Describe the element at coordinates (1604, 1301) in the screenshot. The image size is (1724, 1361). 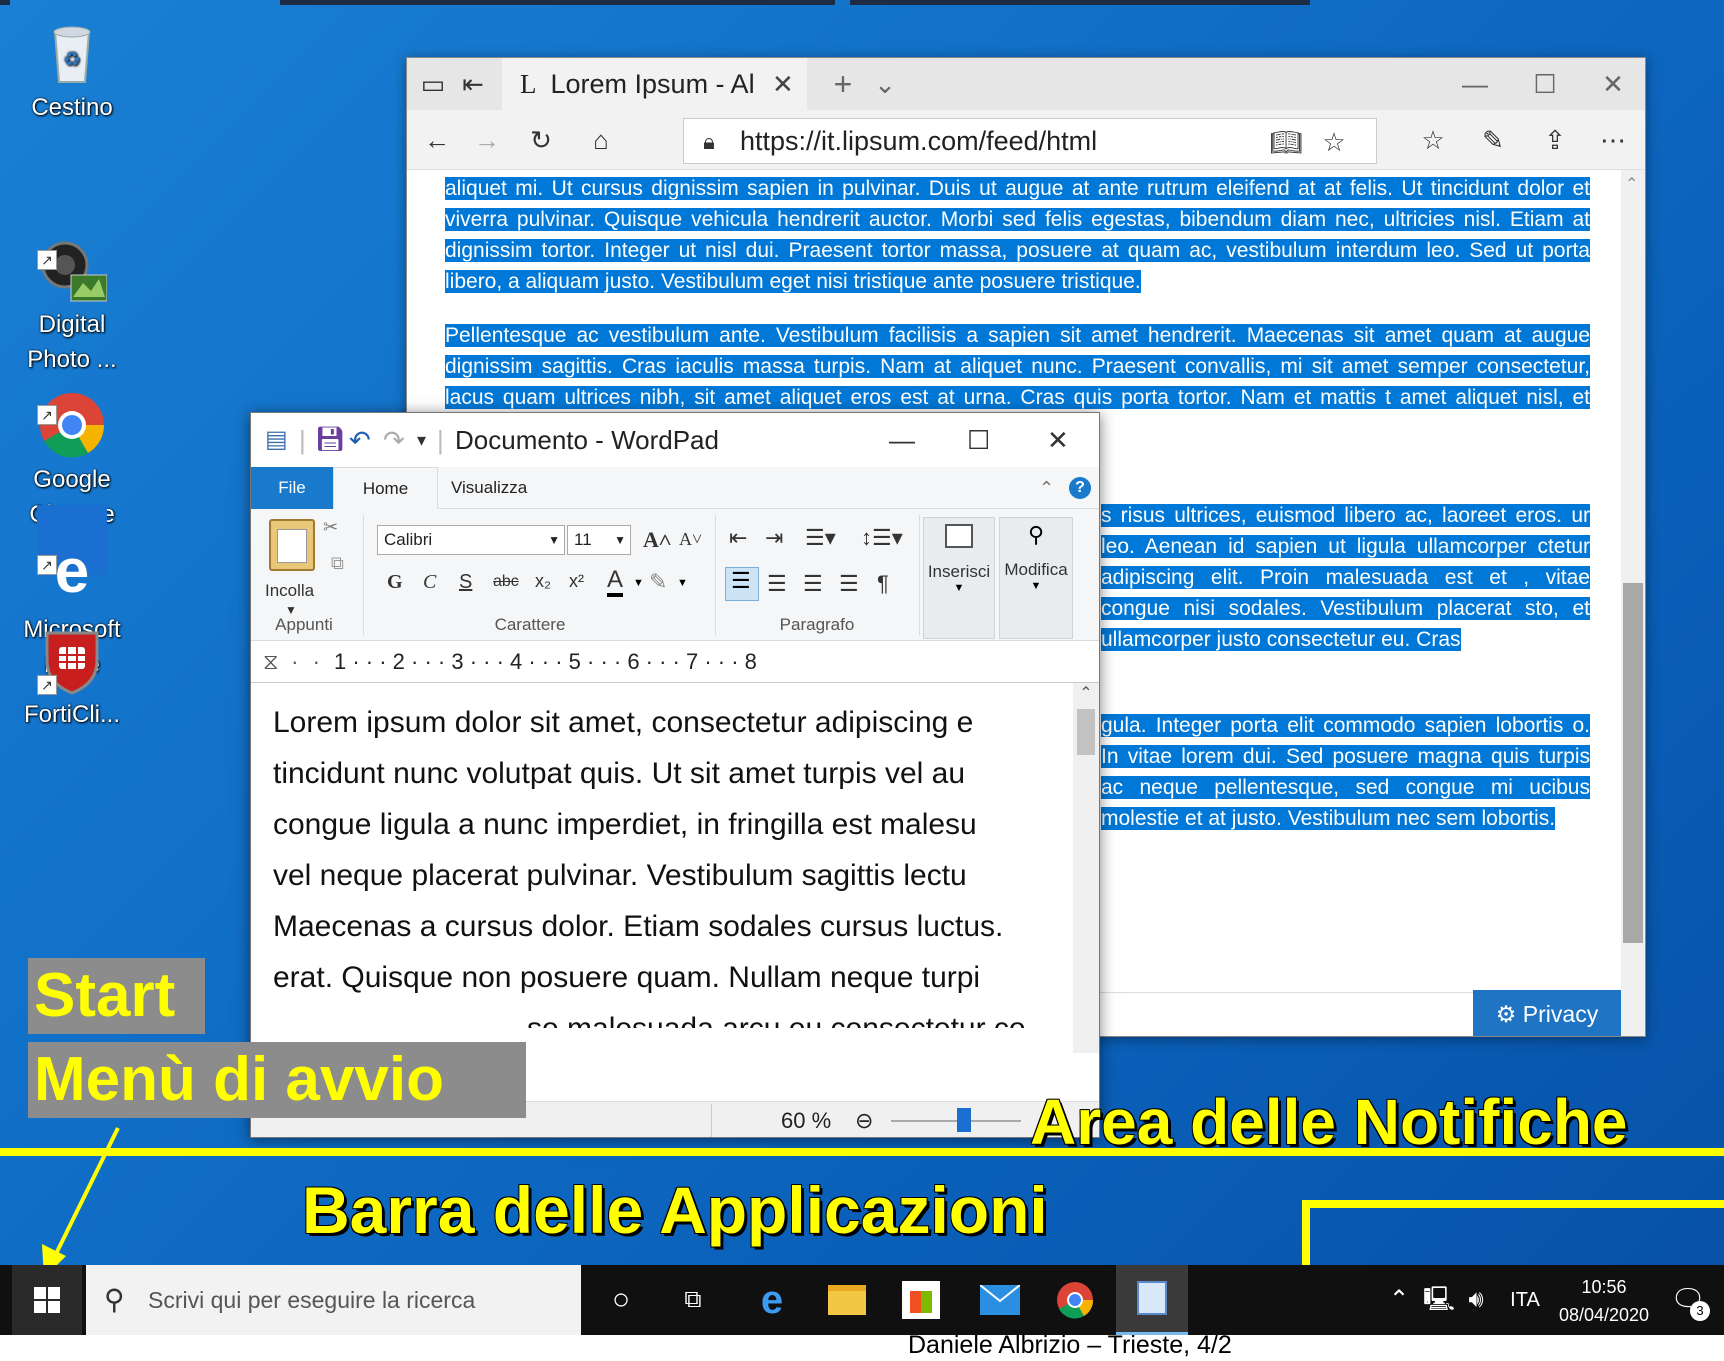
I see `clock: 10:56 08/04/2020` at that location.